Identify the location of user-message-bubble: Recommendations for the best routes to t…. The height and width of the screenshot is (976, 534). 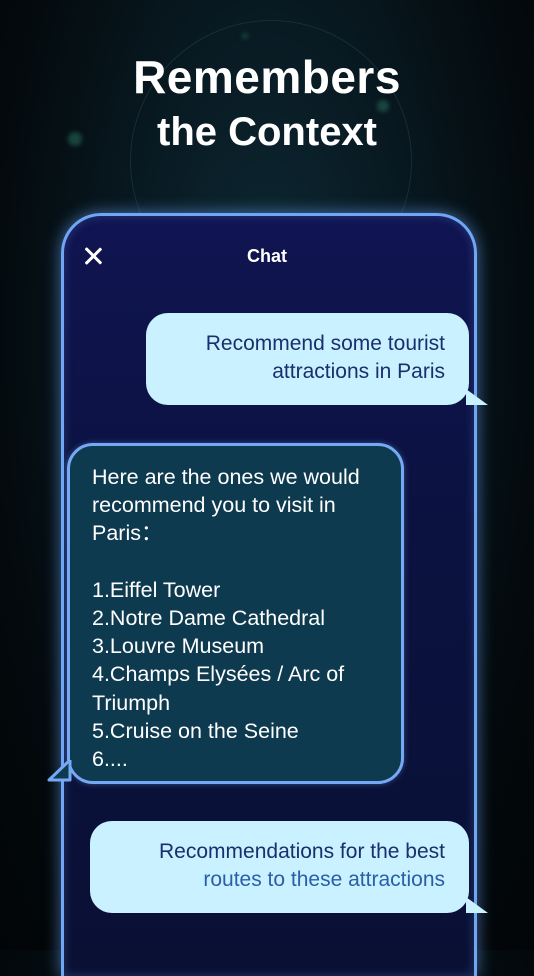
(279, 867).